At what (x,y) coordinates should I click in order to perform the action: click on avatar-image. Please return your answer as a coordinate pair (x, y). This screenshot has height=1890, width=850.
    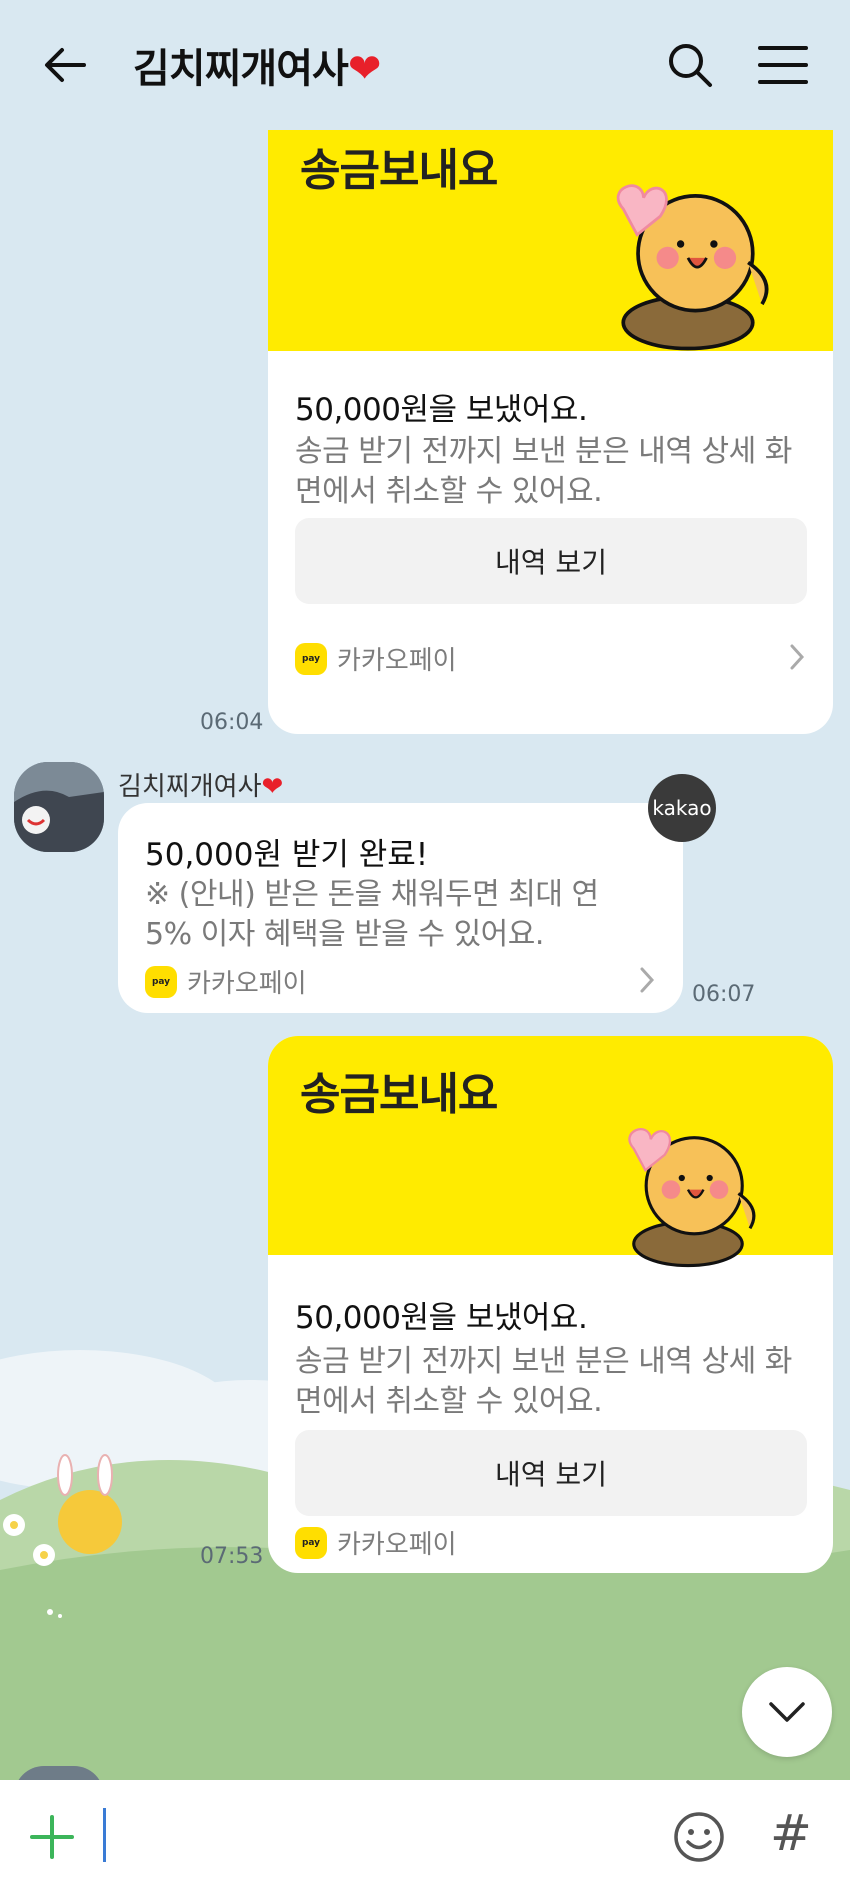
    Looking at the image, I should click on (59, 807).